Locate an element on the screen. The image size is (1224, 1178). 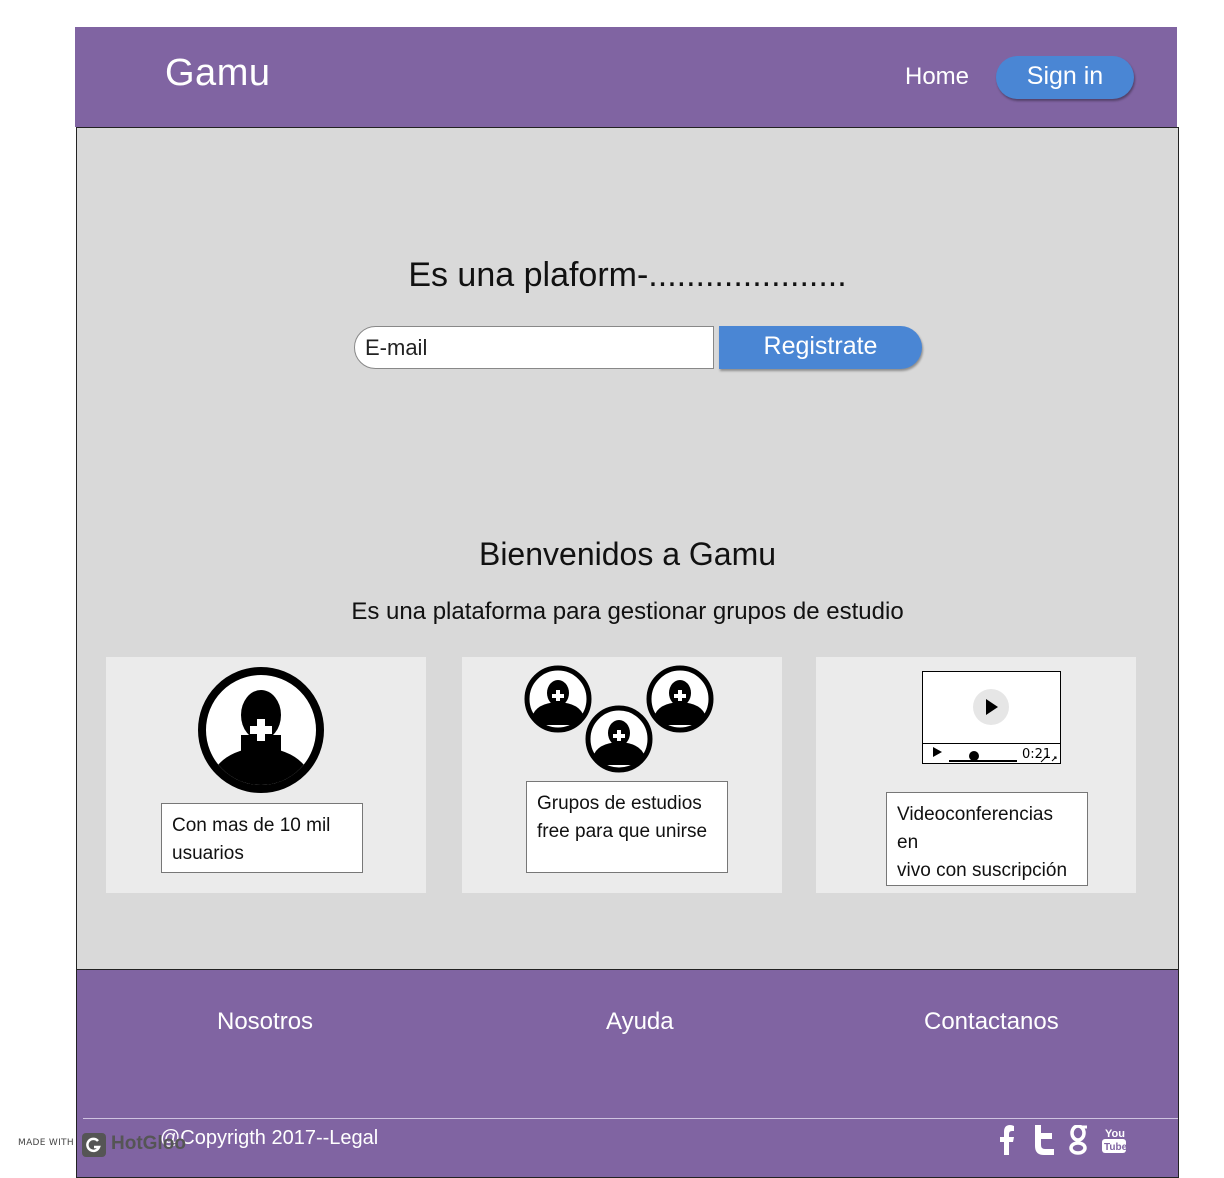
hotgloo-brand: HotGloo is located at coordinates (148, 1143).